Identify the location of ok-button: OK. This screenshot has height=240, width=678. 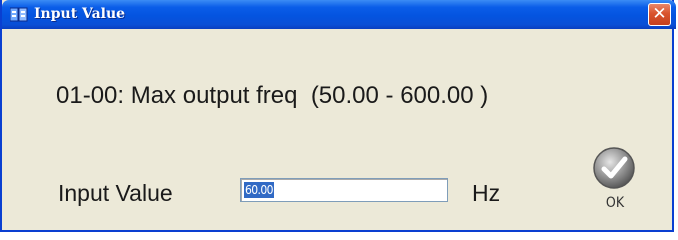
(615, 184).